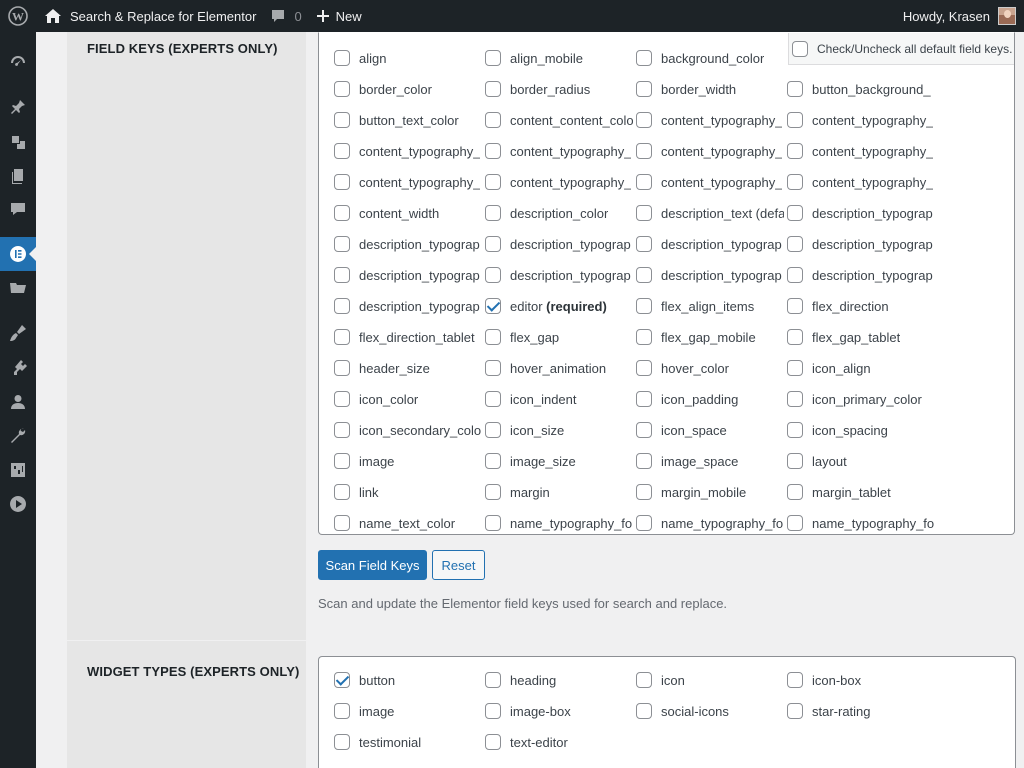  Describe the element at coordinates (408, 399) in the screenshot. I see `checkbox-item: icon_color` at that location.